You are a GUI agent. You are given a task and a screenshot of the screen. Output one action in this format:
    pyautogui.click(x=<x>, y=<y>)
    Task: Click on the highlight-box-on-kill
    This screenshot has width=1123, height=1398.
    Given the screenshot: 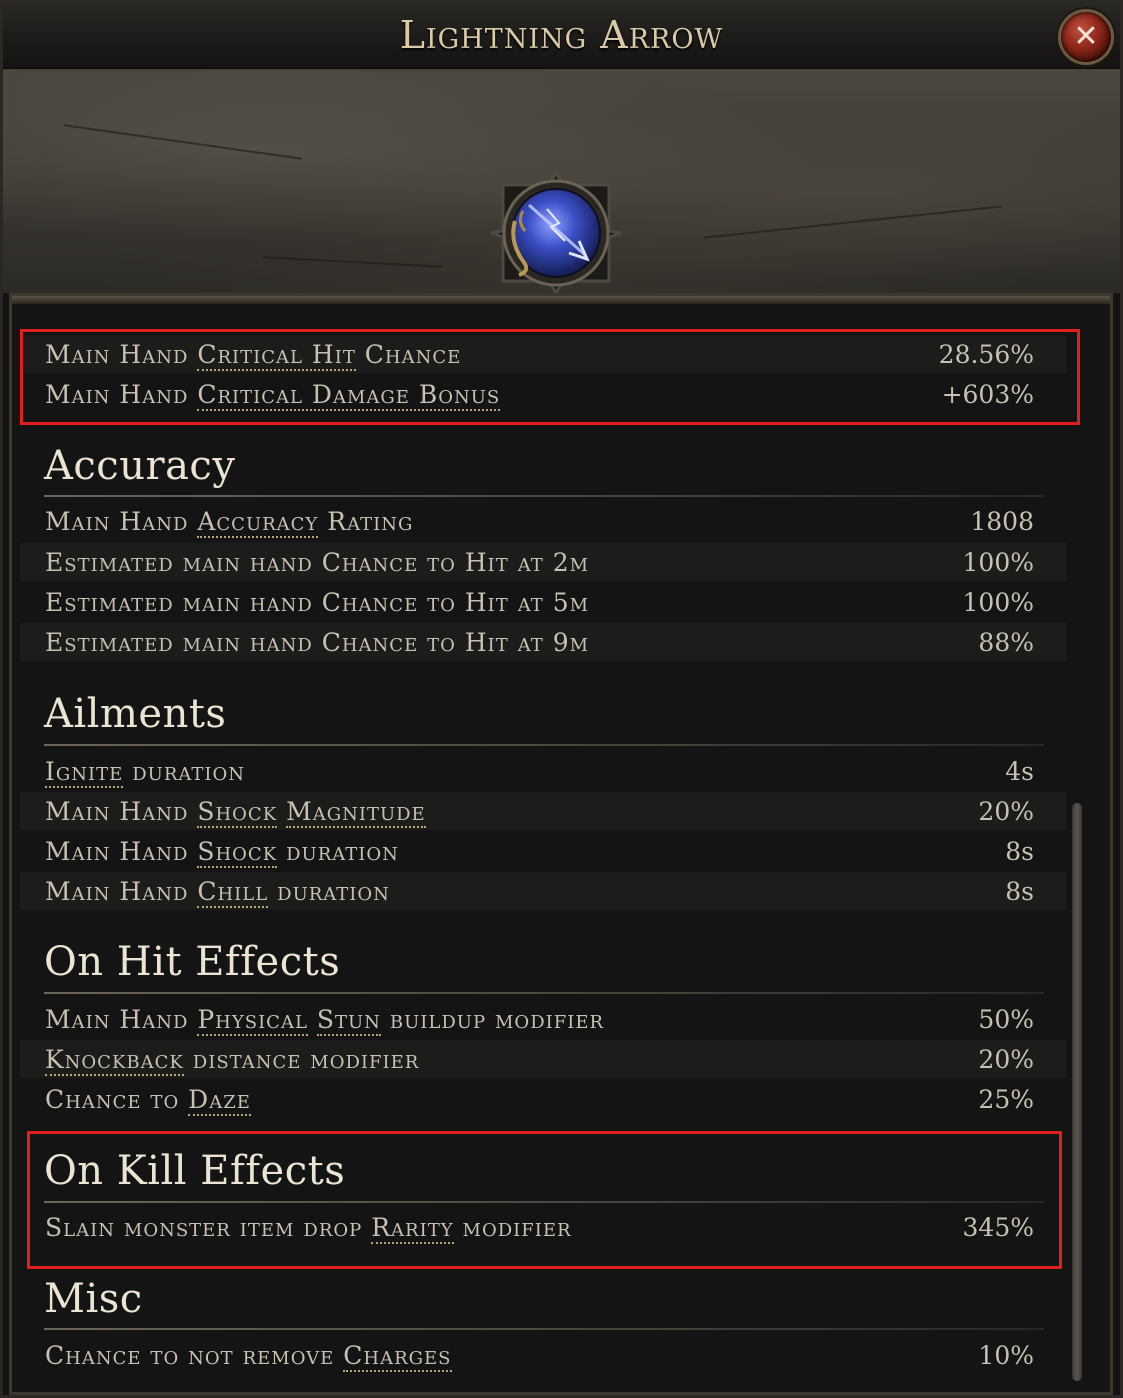 What is the action you would take?
    pyautogui.click(x=544, y=1200)
    